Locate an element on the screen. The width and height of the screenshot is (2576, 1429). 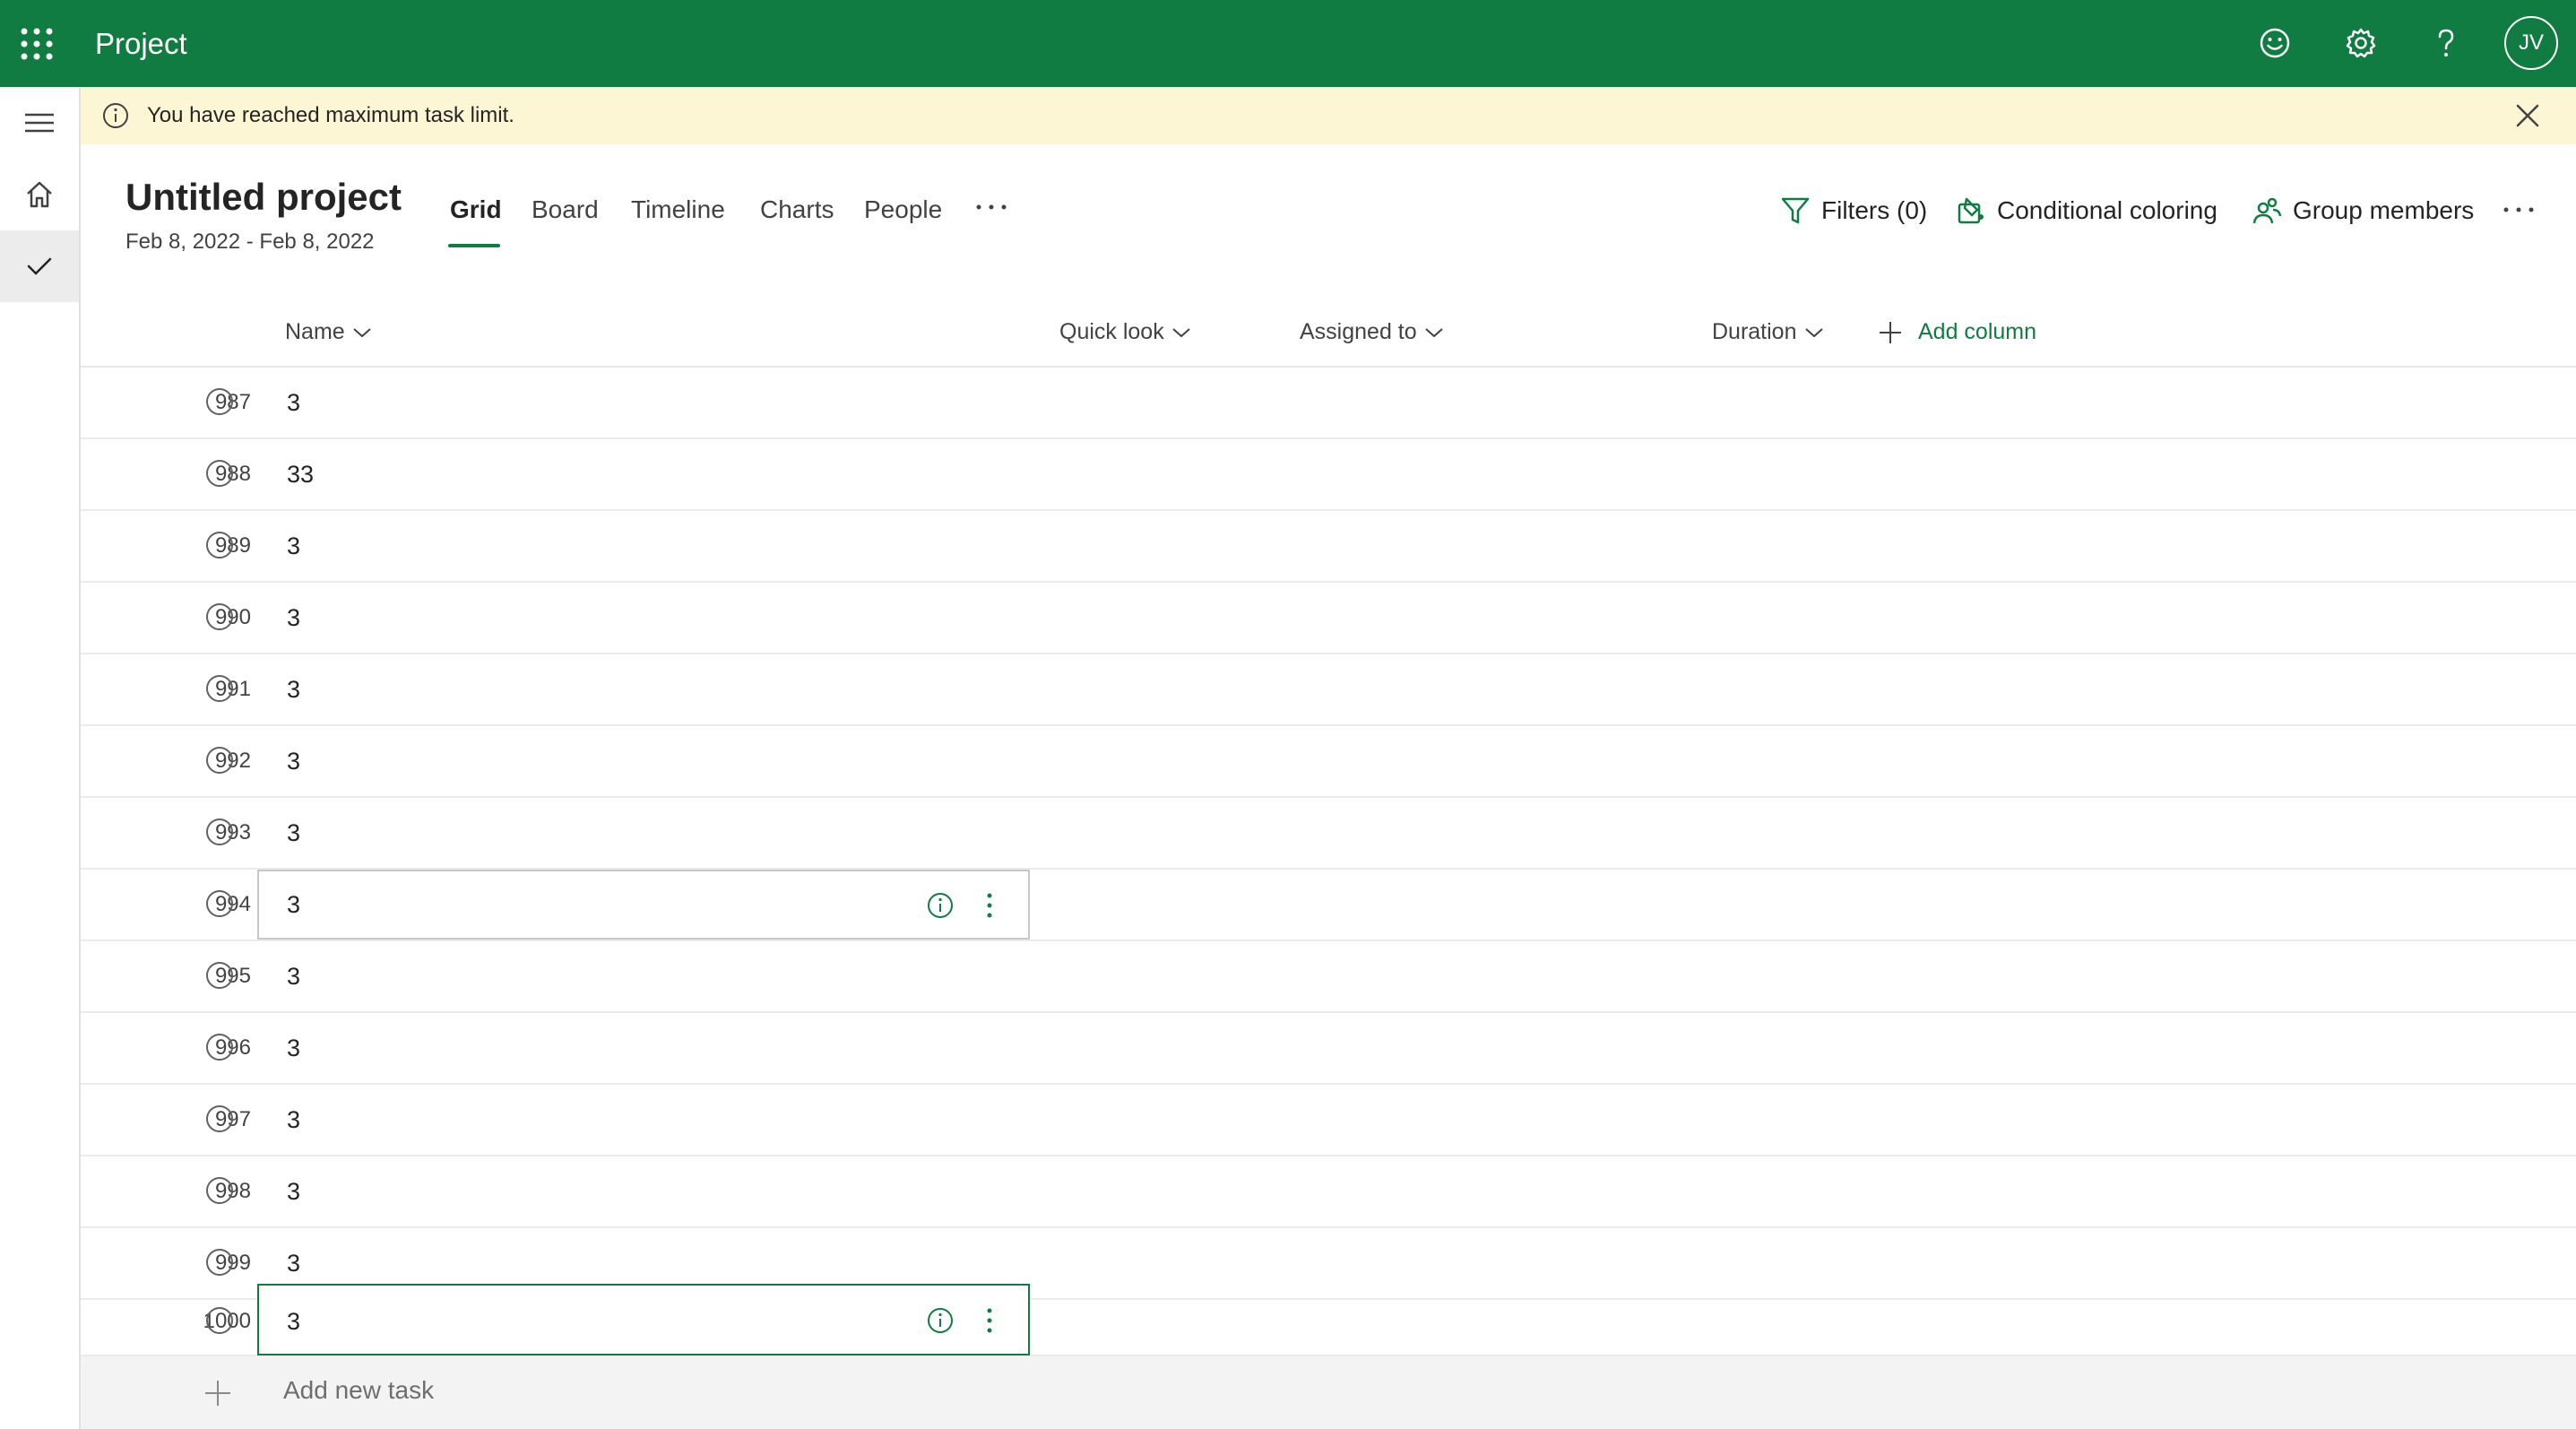
table-row: 994 3 is located at coordinates (1328, 905).